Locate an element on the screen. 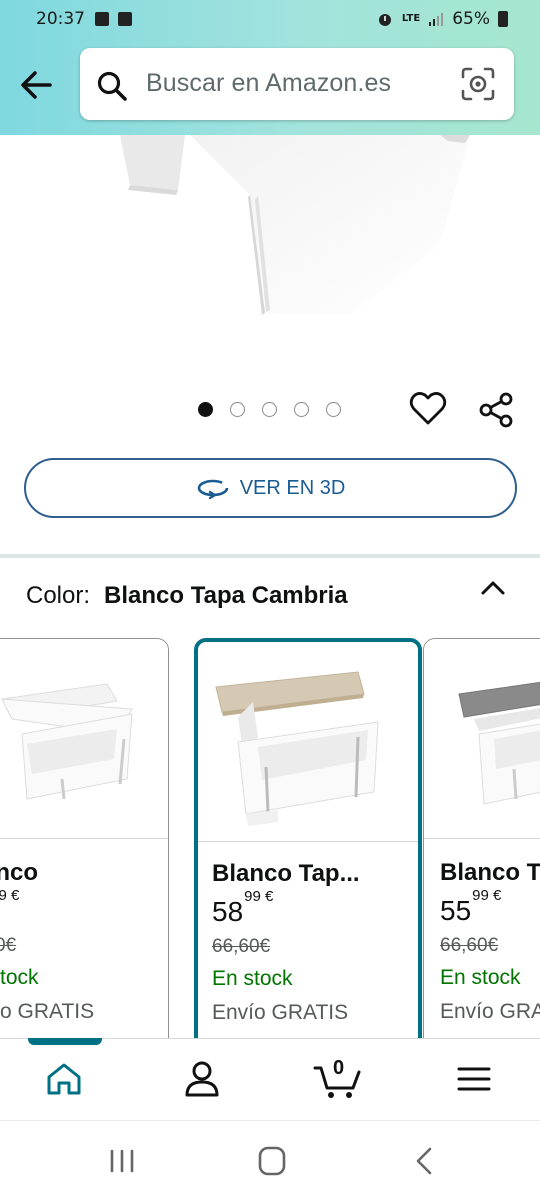 The image size is (540, 1200). heart-icon is located at coordinates (428, 408).